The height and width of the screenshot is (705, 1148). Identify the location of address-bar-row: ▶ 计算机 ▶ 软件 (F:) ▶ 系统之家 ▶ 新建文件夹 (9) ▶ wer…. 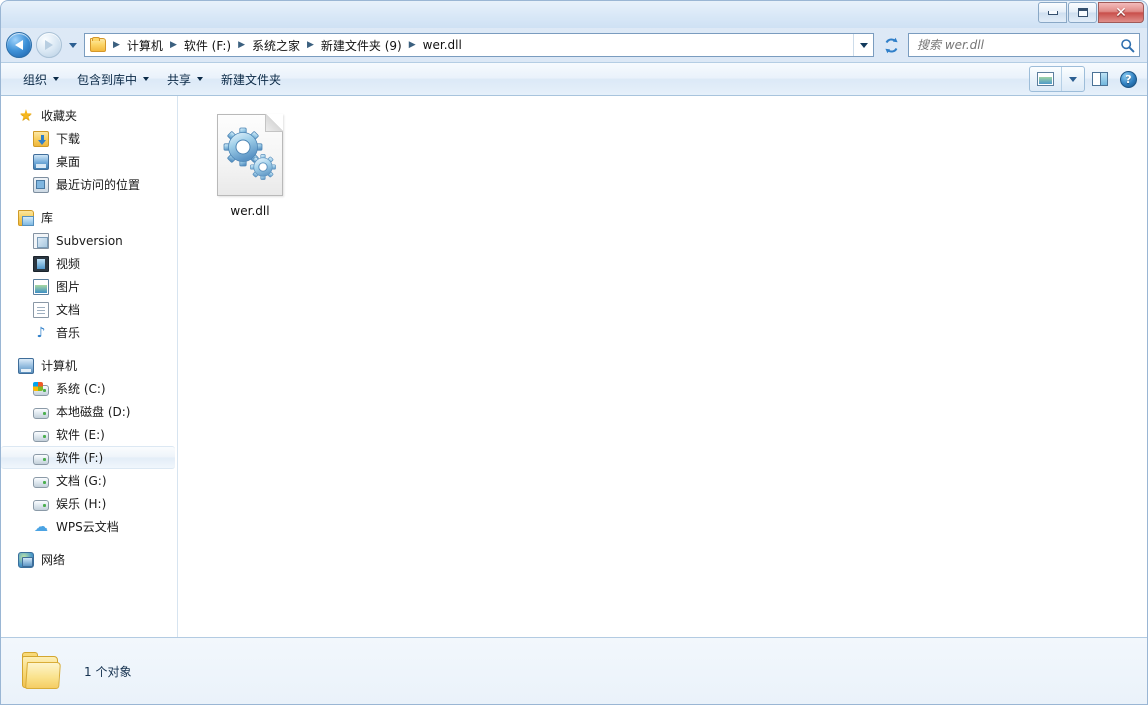
(574, 45).